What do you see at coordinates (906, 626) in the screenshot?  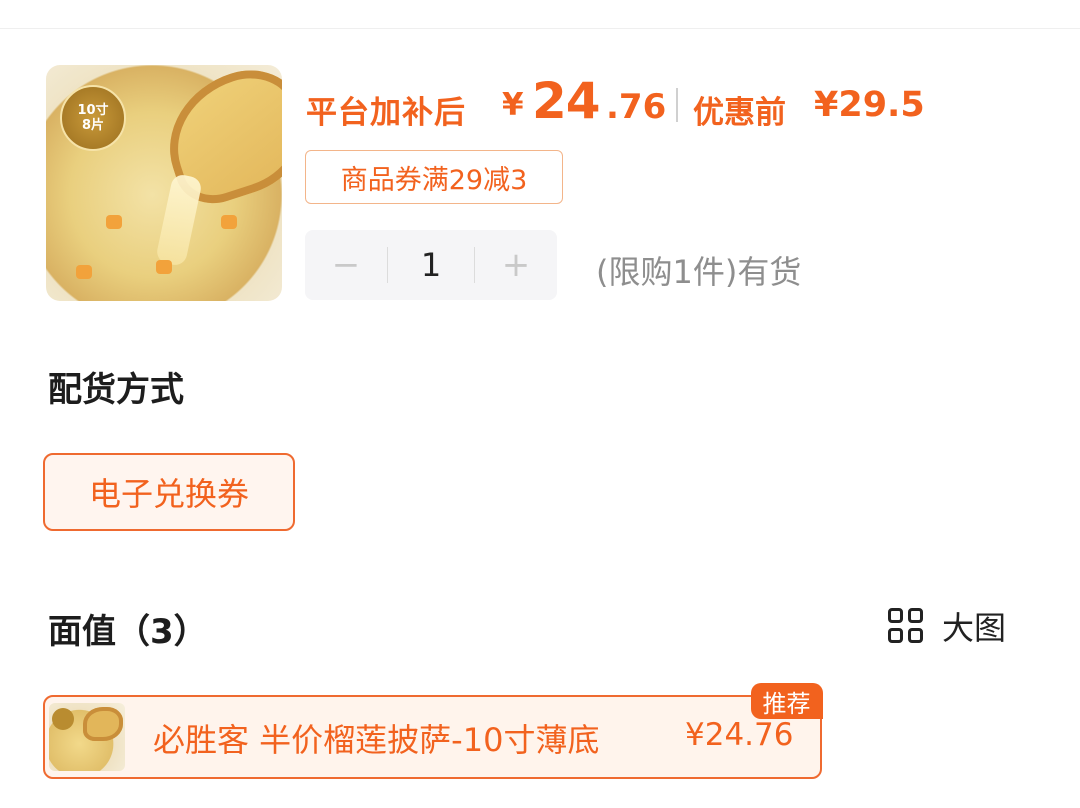 I see `grid-view-icon` at bounding box center [906, 626].